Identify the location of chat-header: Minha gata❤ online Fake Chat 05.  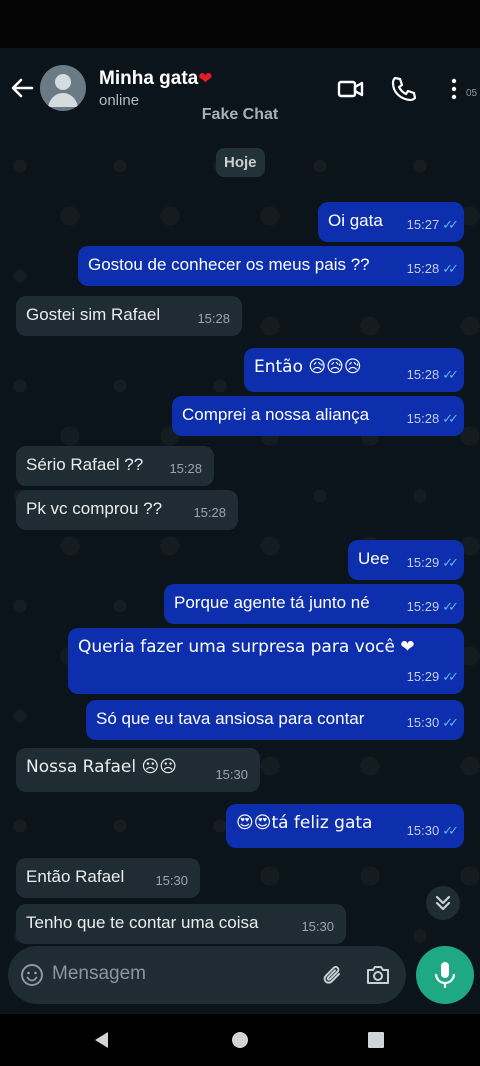
(240, 92).